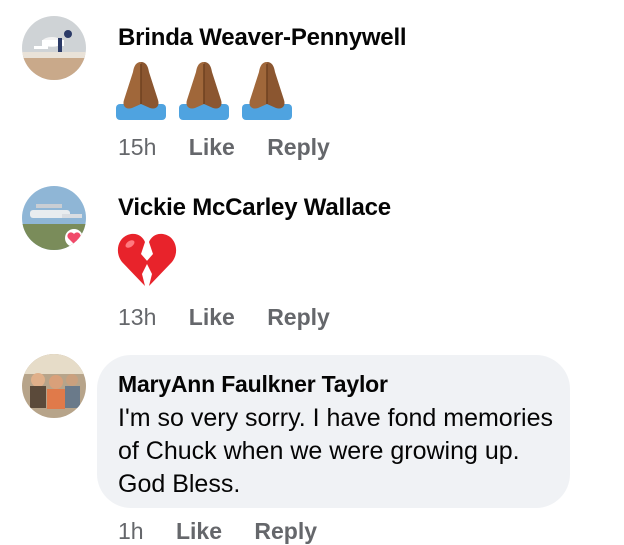 The width and height of the screenshot is (624, 545). I want to click on folded-hands-icon, so click(209, 92).